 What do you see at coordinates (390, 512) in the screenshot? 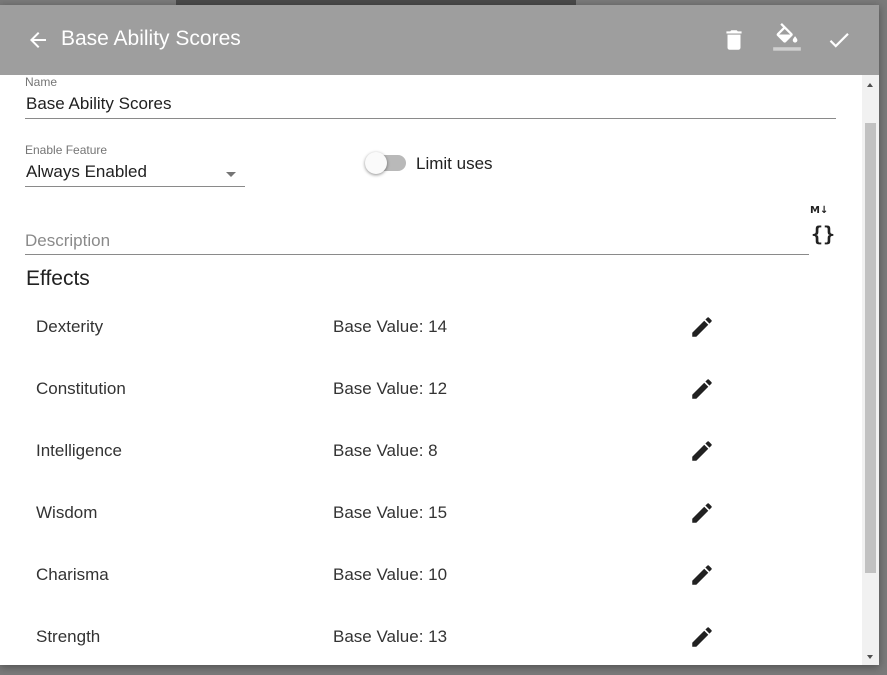
I see `effect-value: Base Value: 15` at bounding box center [390, 512].